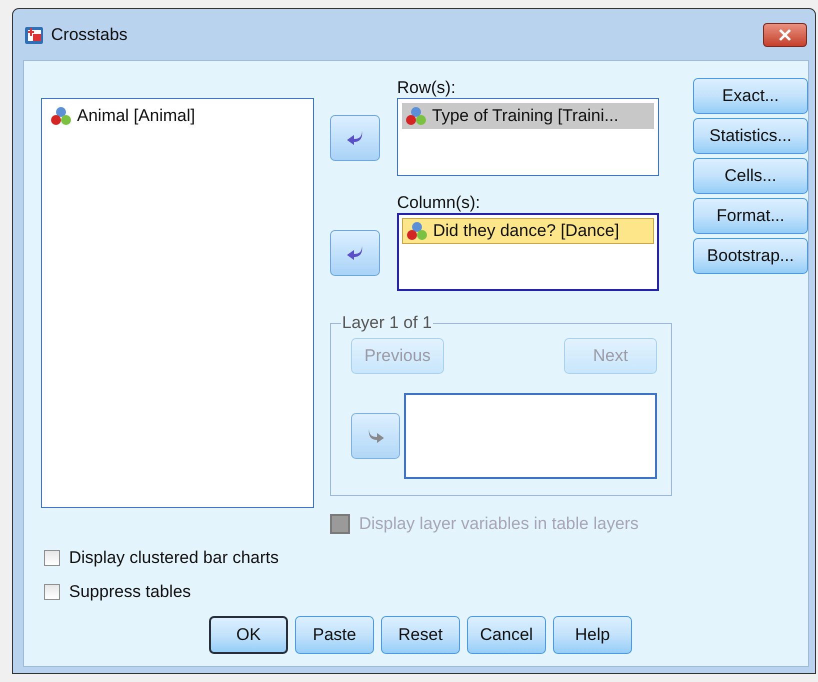  I want to click on dialog-button: Cancel, so click(506, 635).